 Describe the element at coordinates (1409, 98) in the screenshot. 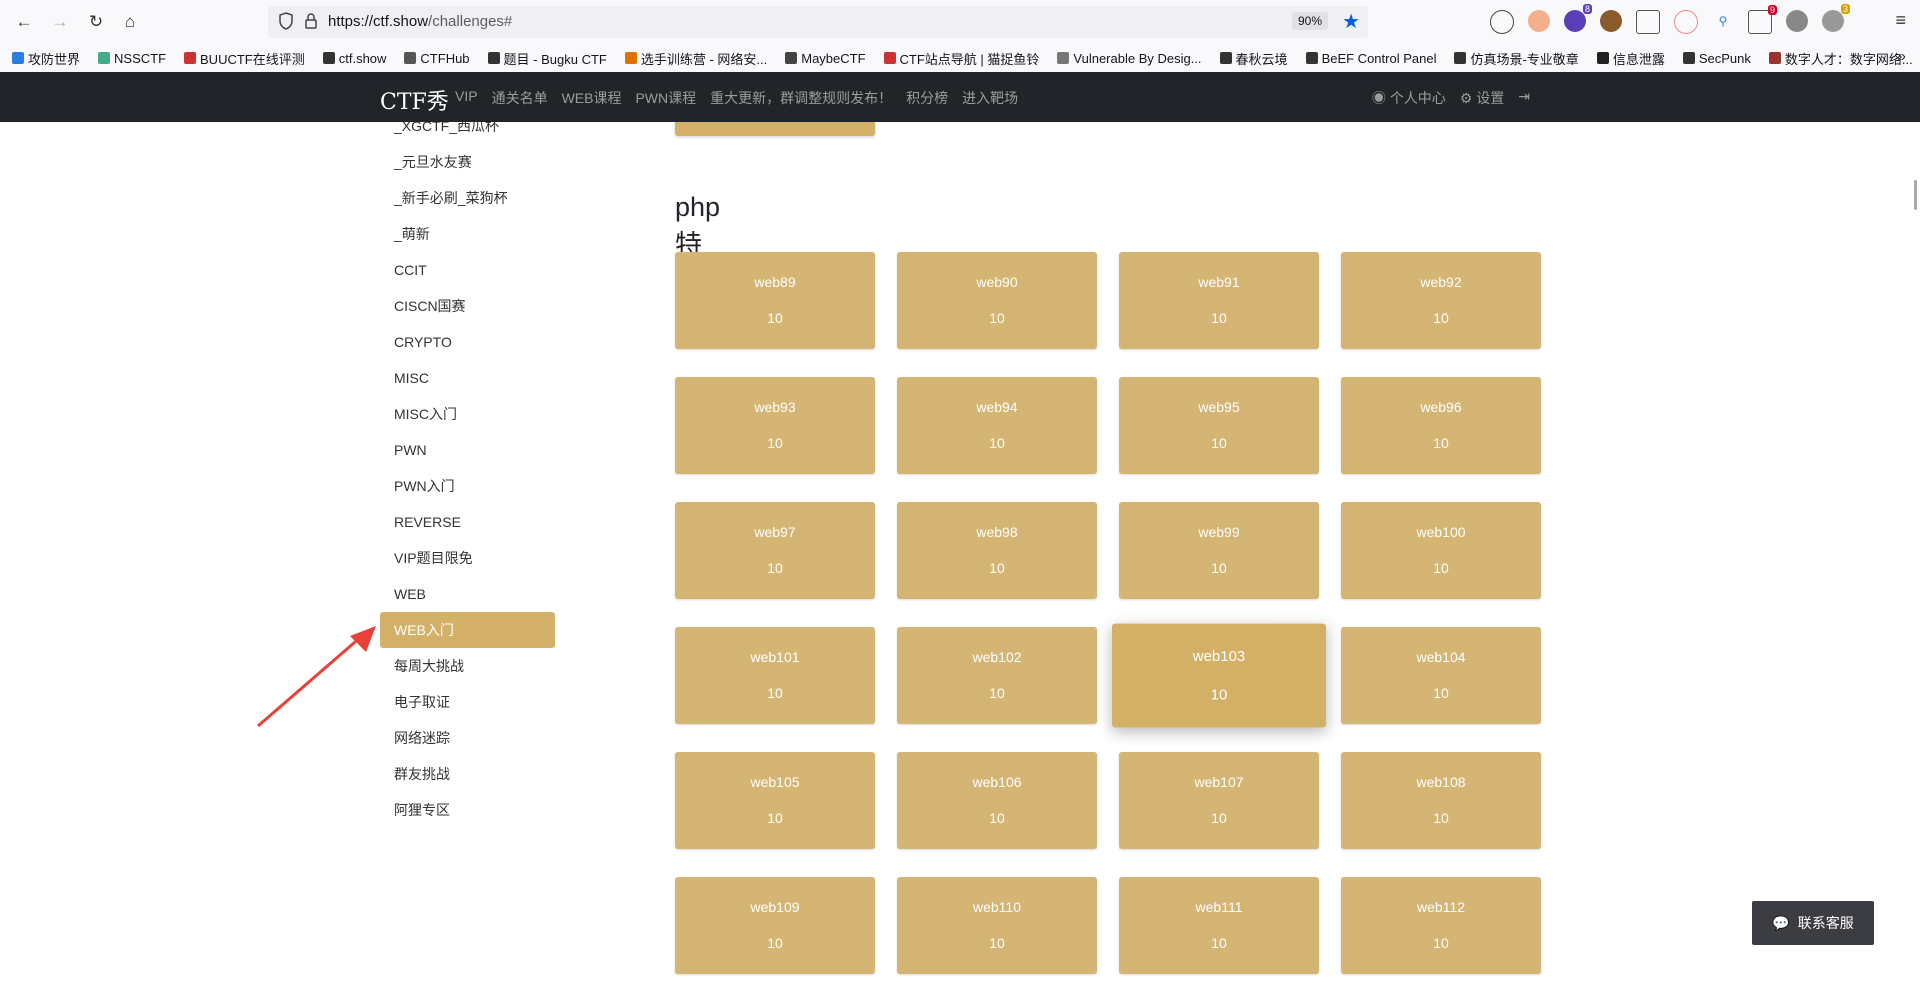

I see `user-center-link: ◉ 个人中心` at that location.